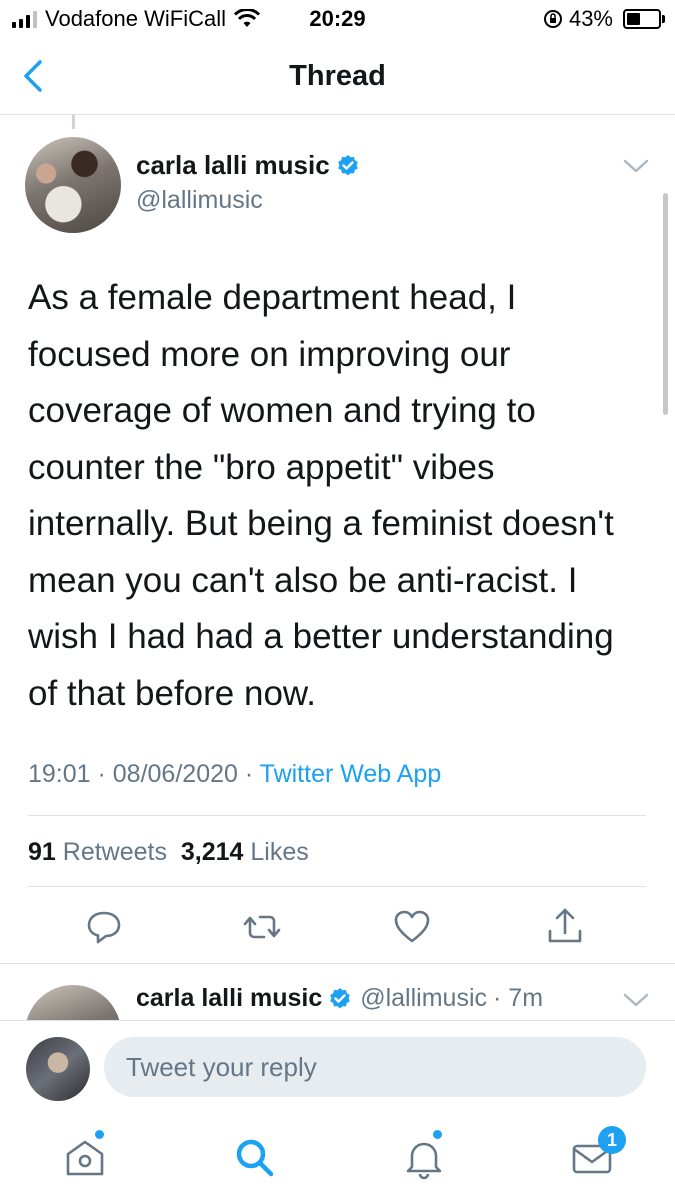  What do you see at coordinates (99, 1134) in the screenshot?
I see `home-new-dot` at bounding box center [99, 1134].